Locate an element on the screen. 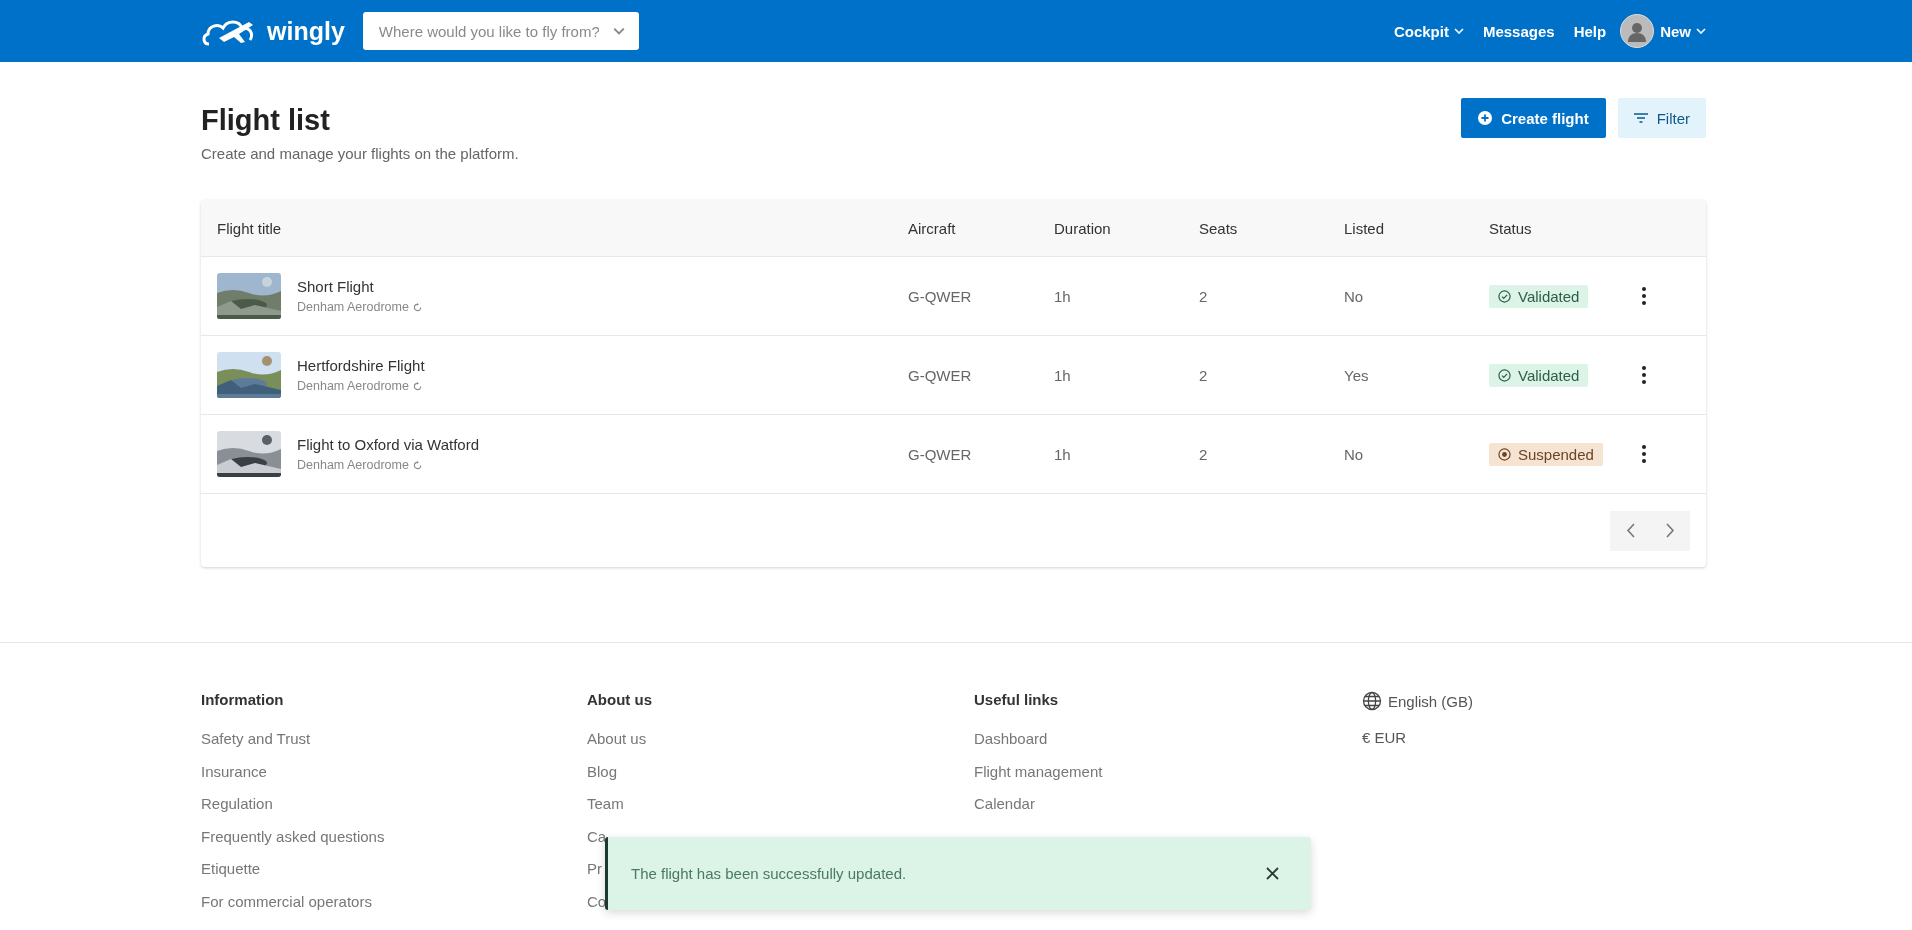  footer-heading: About us is located at coordinates (620, 699).